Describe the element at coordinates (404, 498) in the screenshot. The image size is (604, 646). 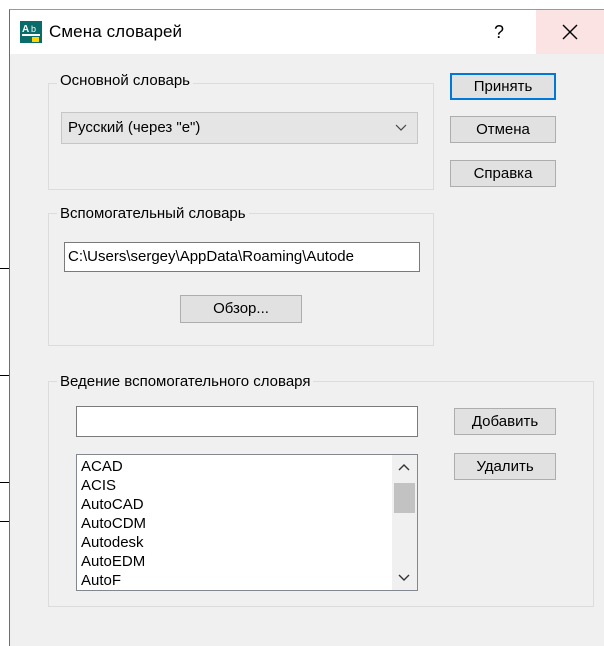
I see `scroll-thumb` at that location.